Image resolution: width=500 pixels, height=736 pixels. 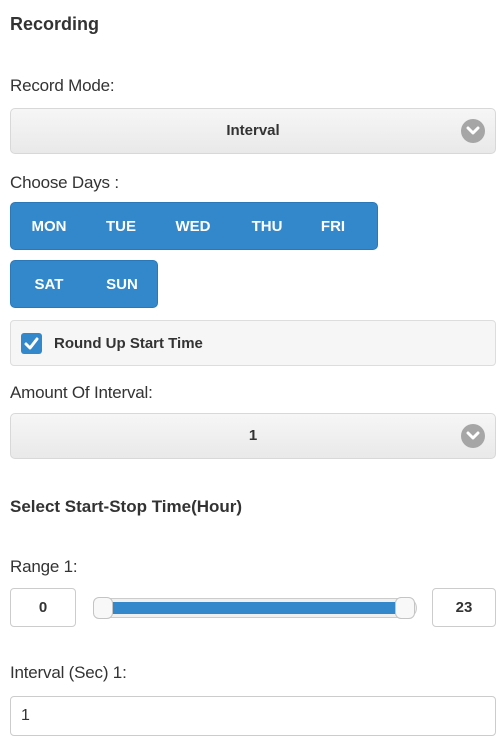 What do you see at coordinates (253, 716) in the screenshot?
I see `interval-sec-input: 1` at bounding box center [253, 716].